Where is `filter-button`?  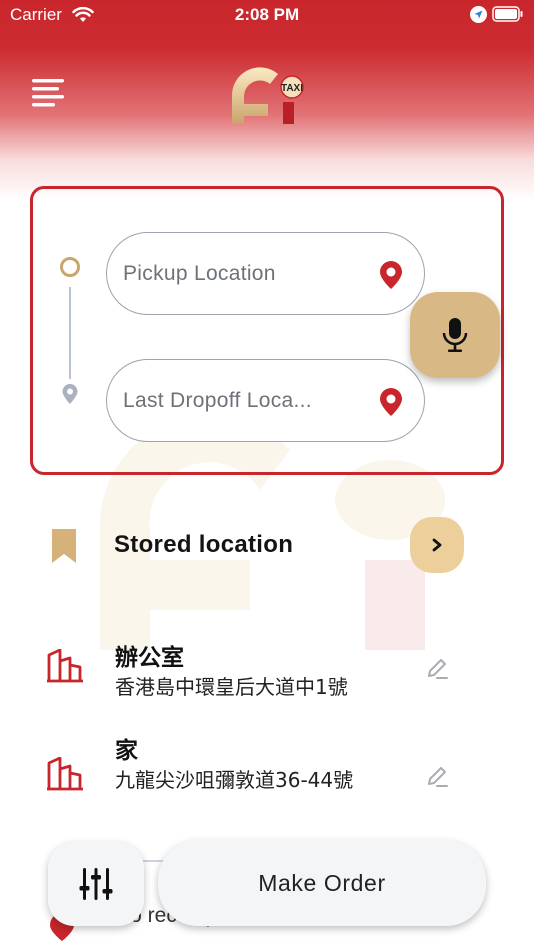 filter-button is located at coordinates (96, 884).